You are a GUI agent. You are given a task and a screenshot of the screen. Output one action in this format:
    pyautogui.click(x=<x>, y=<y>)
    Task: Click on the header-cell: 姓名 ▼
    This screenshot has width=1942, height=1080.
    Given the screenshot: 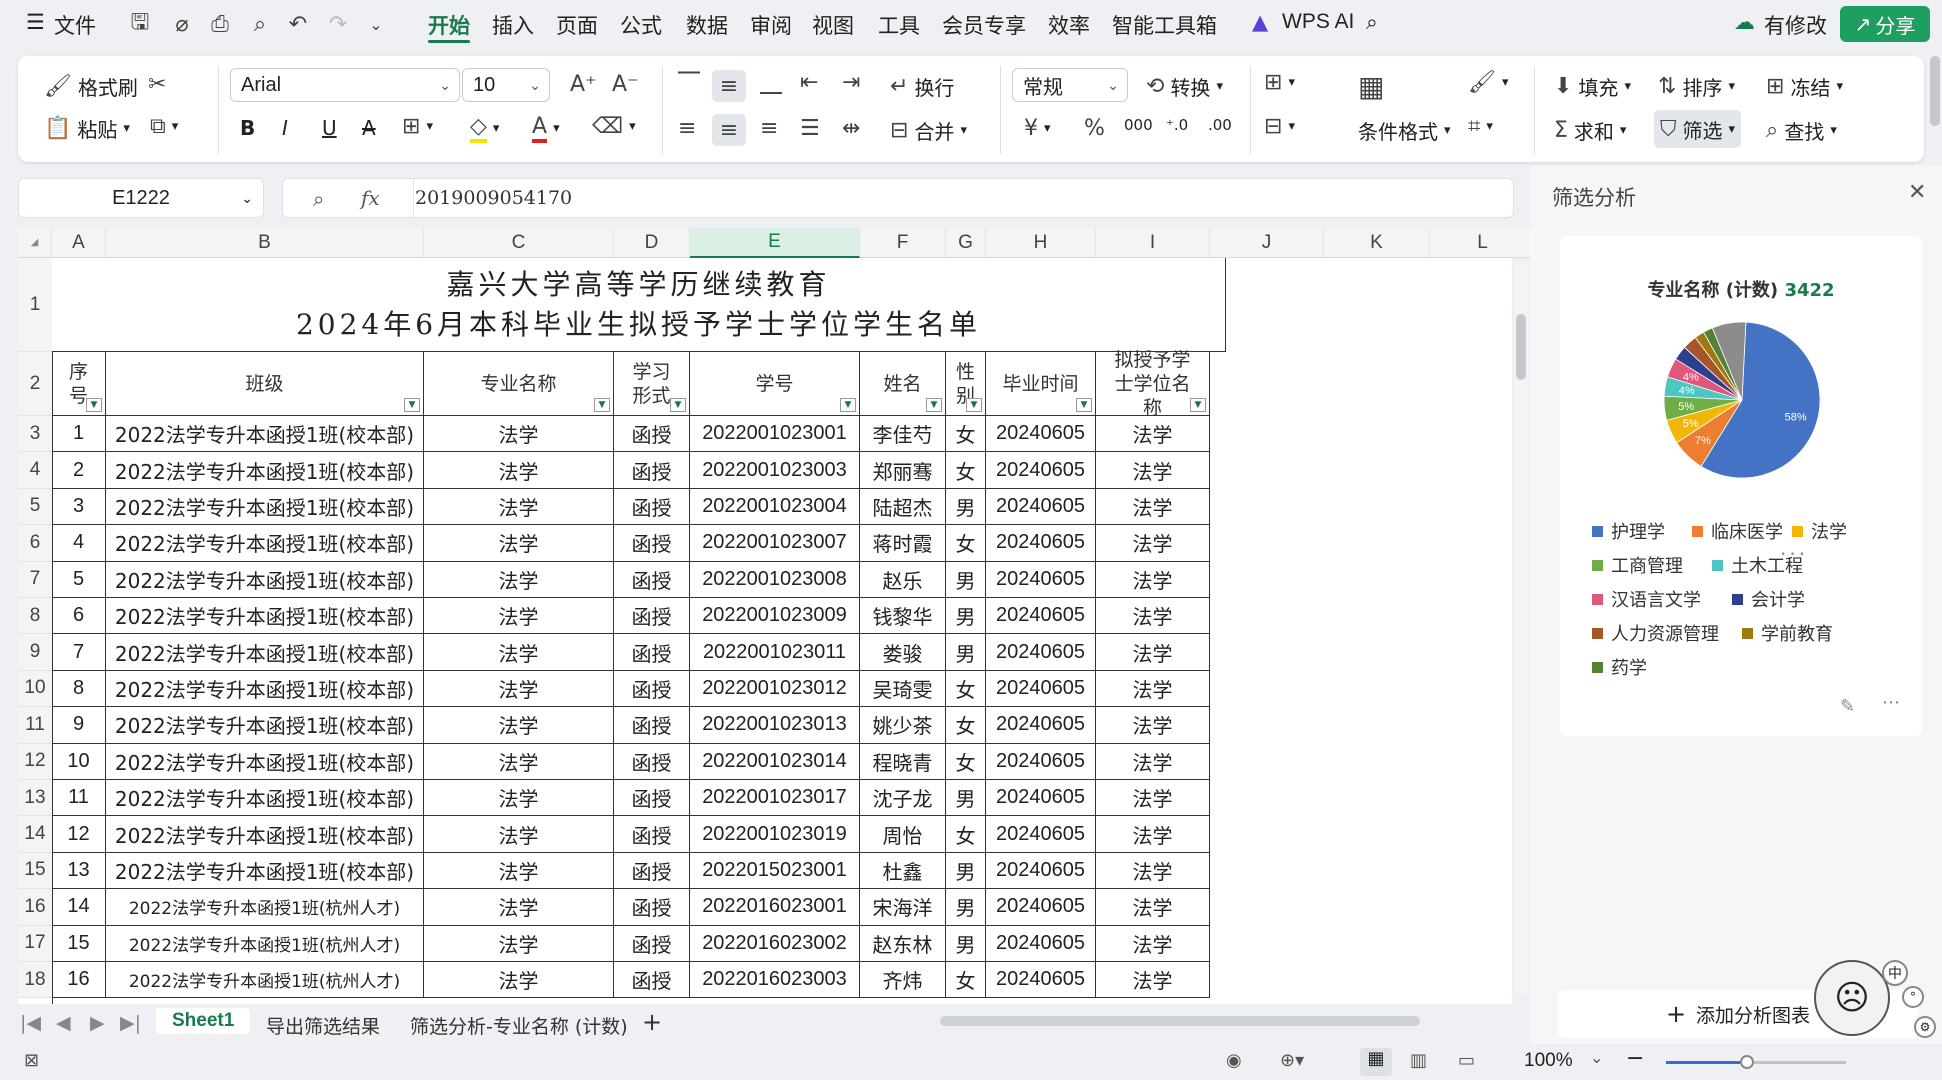 What is the action you would take?
    pyautogui.click(x=903, y=384)
    